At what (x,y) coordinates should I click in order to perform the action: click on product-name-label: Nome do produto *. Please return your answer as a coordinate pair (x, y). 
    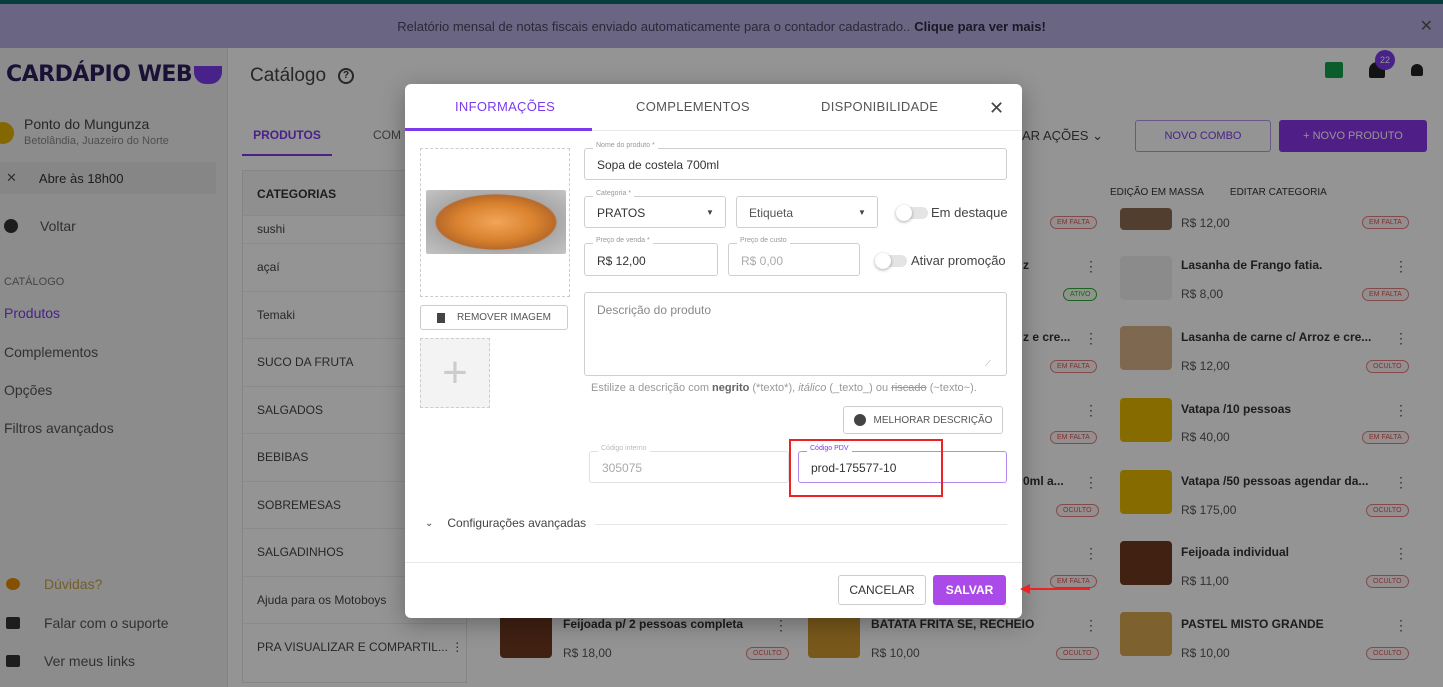
    Looking at the image, I should click on (625, 145).